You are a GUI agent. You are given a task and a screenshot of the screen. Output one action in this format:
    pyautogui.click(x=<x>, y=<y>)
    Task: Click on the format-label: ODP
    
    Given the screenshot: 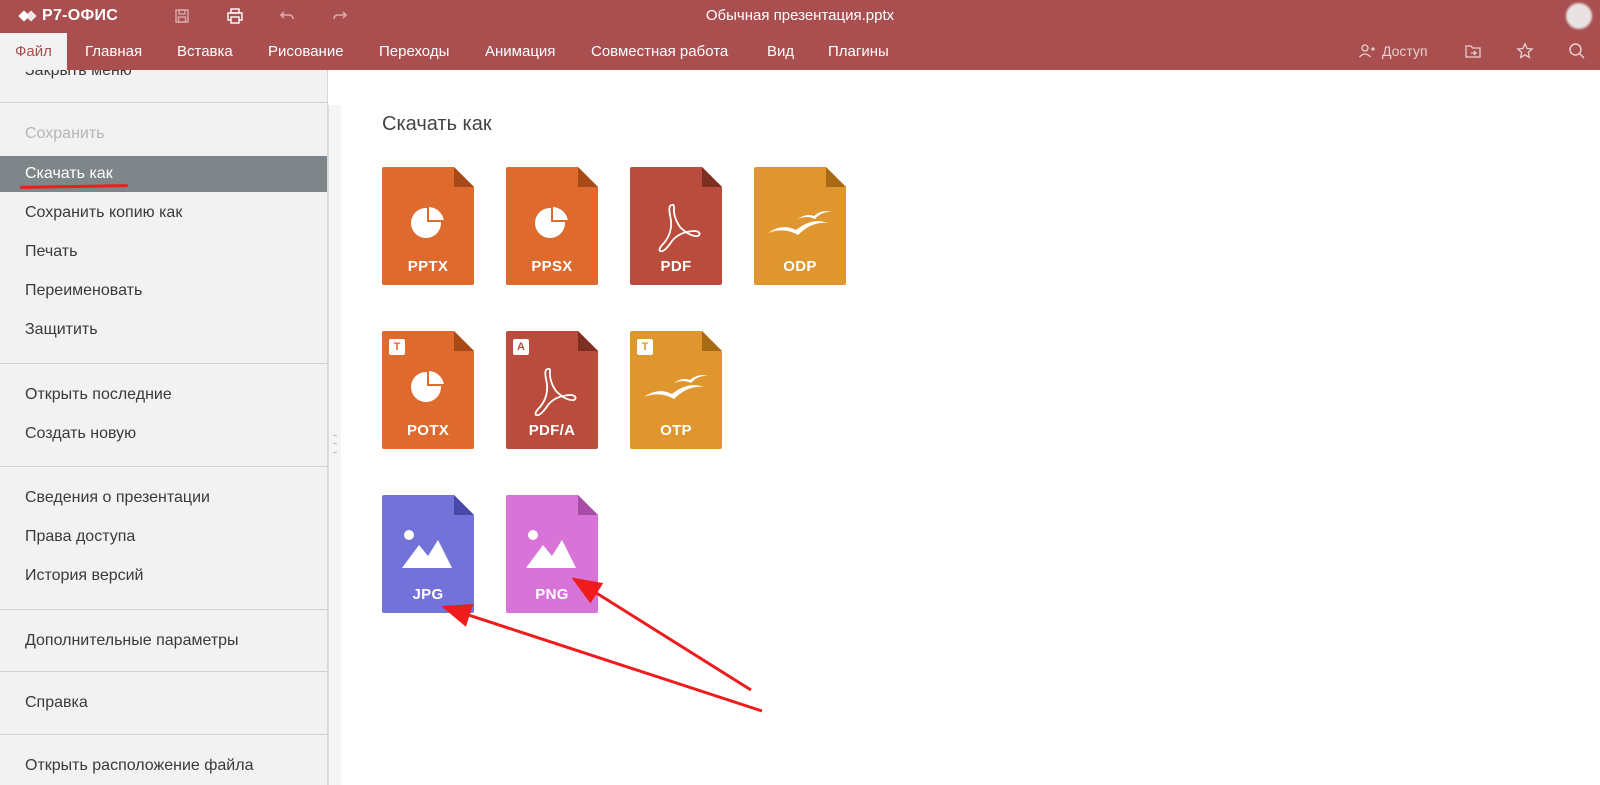 What is the action you would take?
    pyautogui.click(x=800, y=266)
    